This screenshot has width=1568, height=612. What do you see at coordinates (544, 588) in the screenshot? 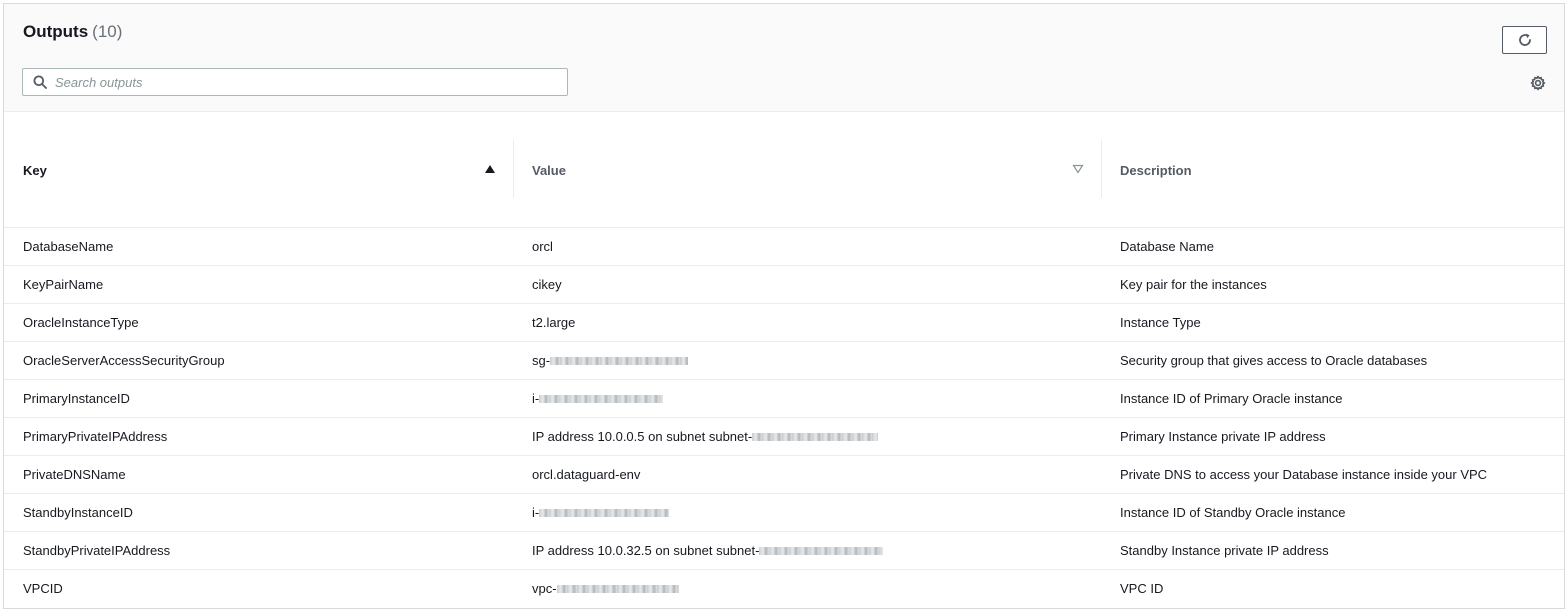
I see `value-text: vpc-` at bounding box center [544, 588].